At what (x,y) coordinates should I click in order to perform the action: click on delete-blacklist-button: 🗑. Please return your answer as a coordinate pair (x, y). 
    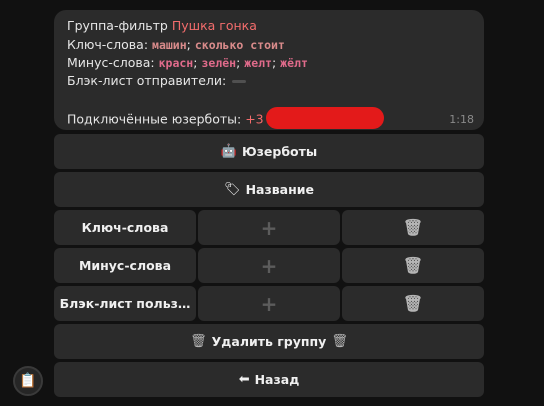
    Looking at the image, I should click on (413, 303).